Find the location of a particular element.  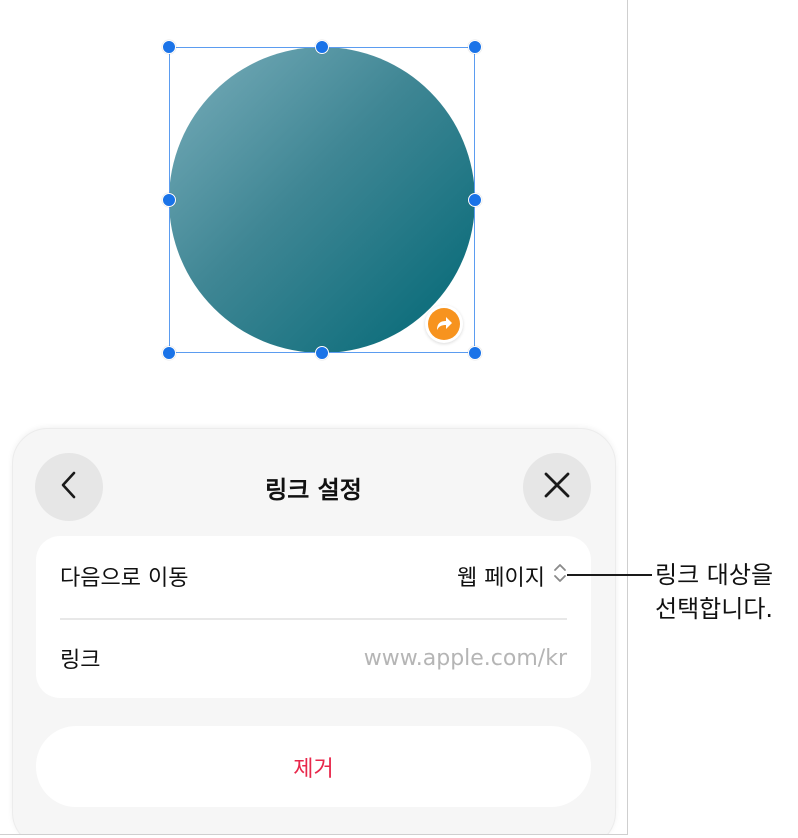

link-options-group: 다음으로 이동 웹 페이지 링크 www.apple.com/kr is located at coordinates (313, 617).